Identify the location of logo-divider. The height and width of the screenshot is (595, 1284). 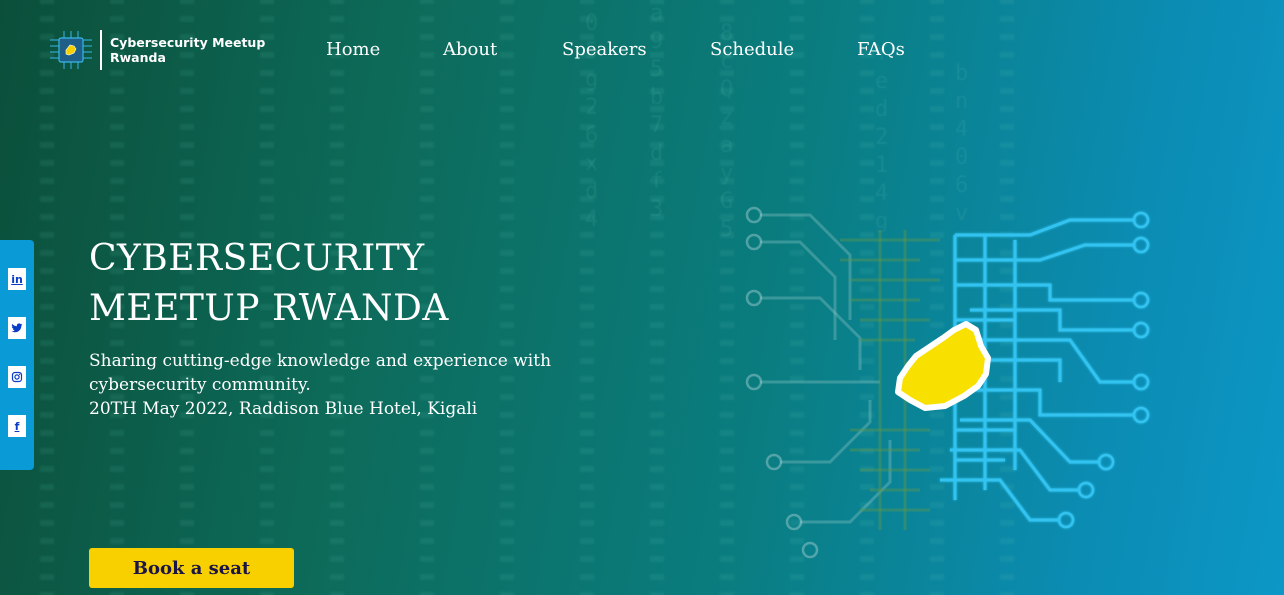
(101, 50).